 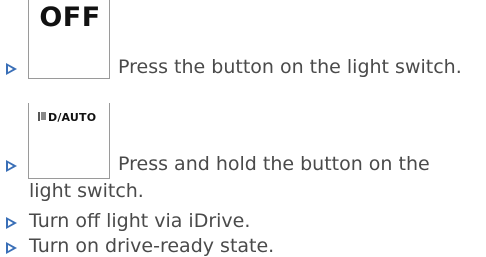 What do you see at coordinates (274, 164) in the screenshot?
I see `step-2-text-line1: Press and hold the button on the` at bounding box center [274, 164].